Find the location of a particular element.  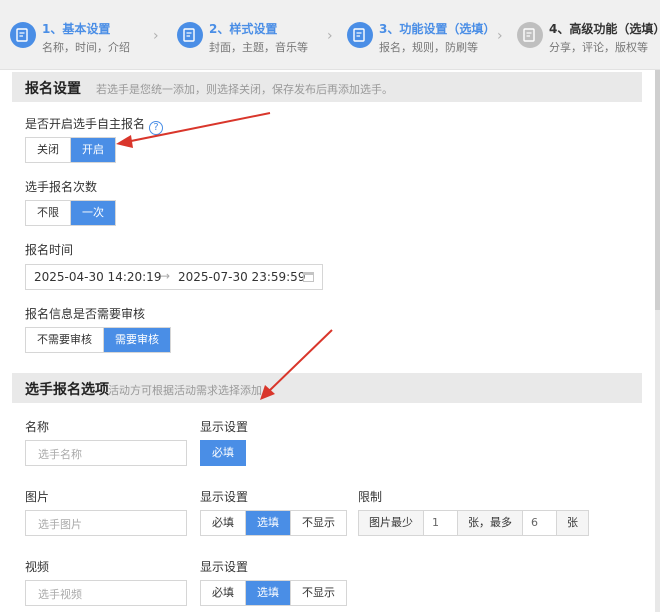

video-optional-option: 选填 is located at coordinates (268, 593).